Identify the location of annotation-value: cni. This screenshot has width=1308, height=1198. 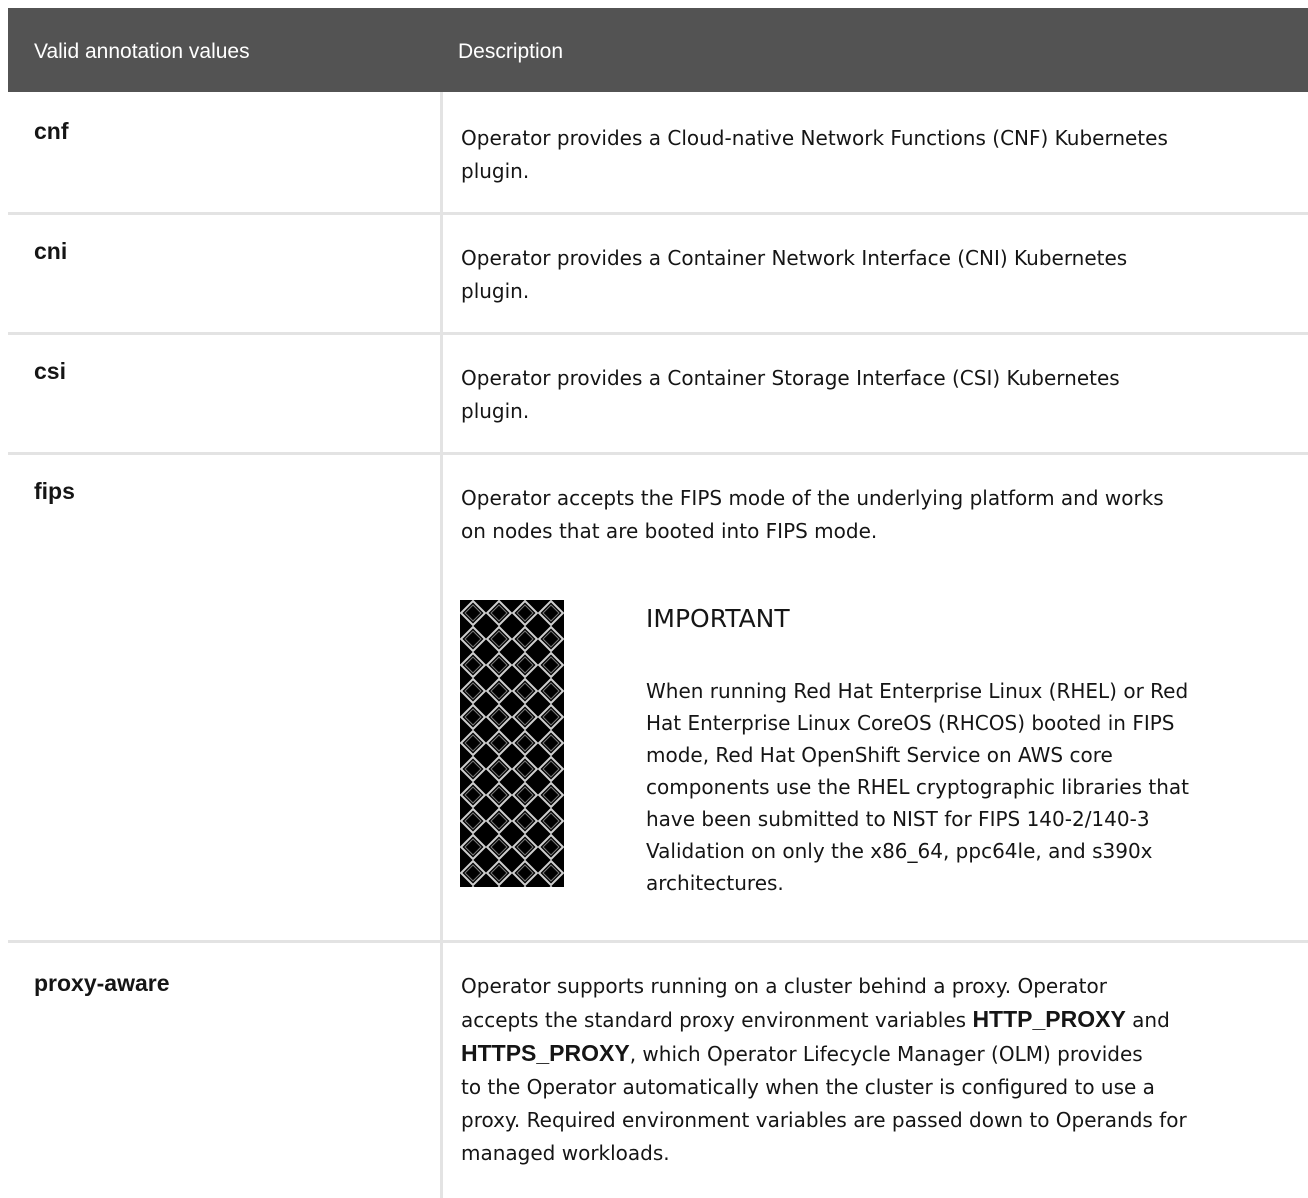
(51, 251).